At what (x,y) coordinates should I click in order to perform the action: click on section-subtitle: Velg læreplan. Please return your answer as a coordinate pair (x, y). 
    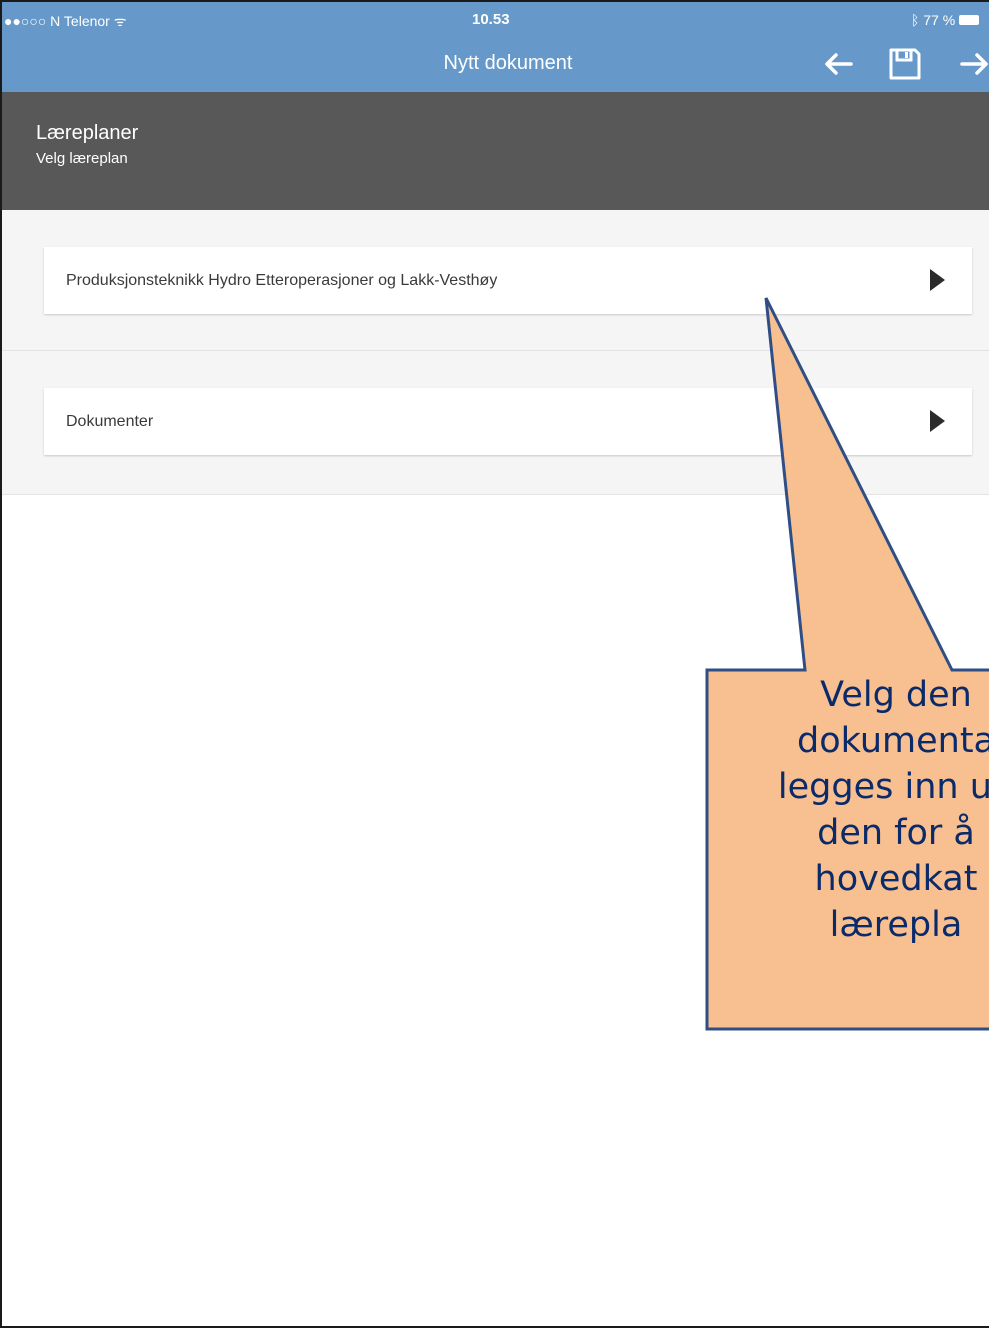
    Looking at the image, I should click on (82, 158).